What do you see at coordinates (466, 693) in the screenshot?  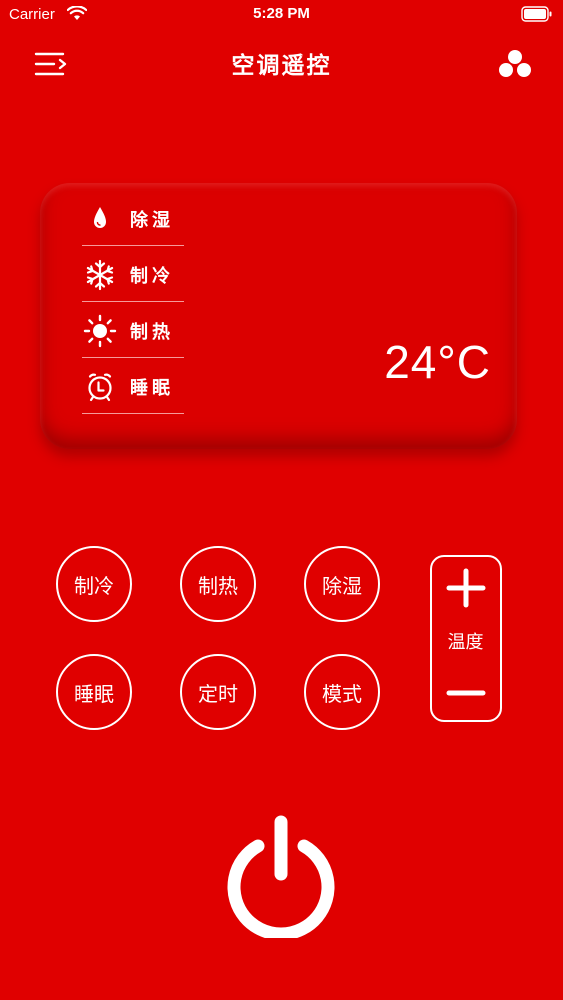 I see `minus-icon` at bounding box center [466, 693].